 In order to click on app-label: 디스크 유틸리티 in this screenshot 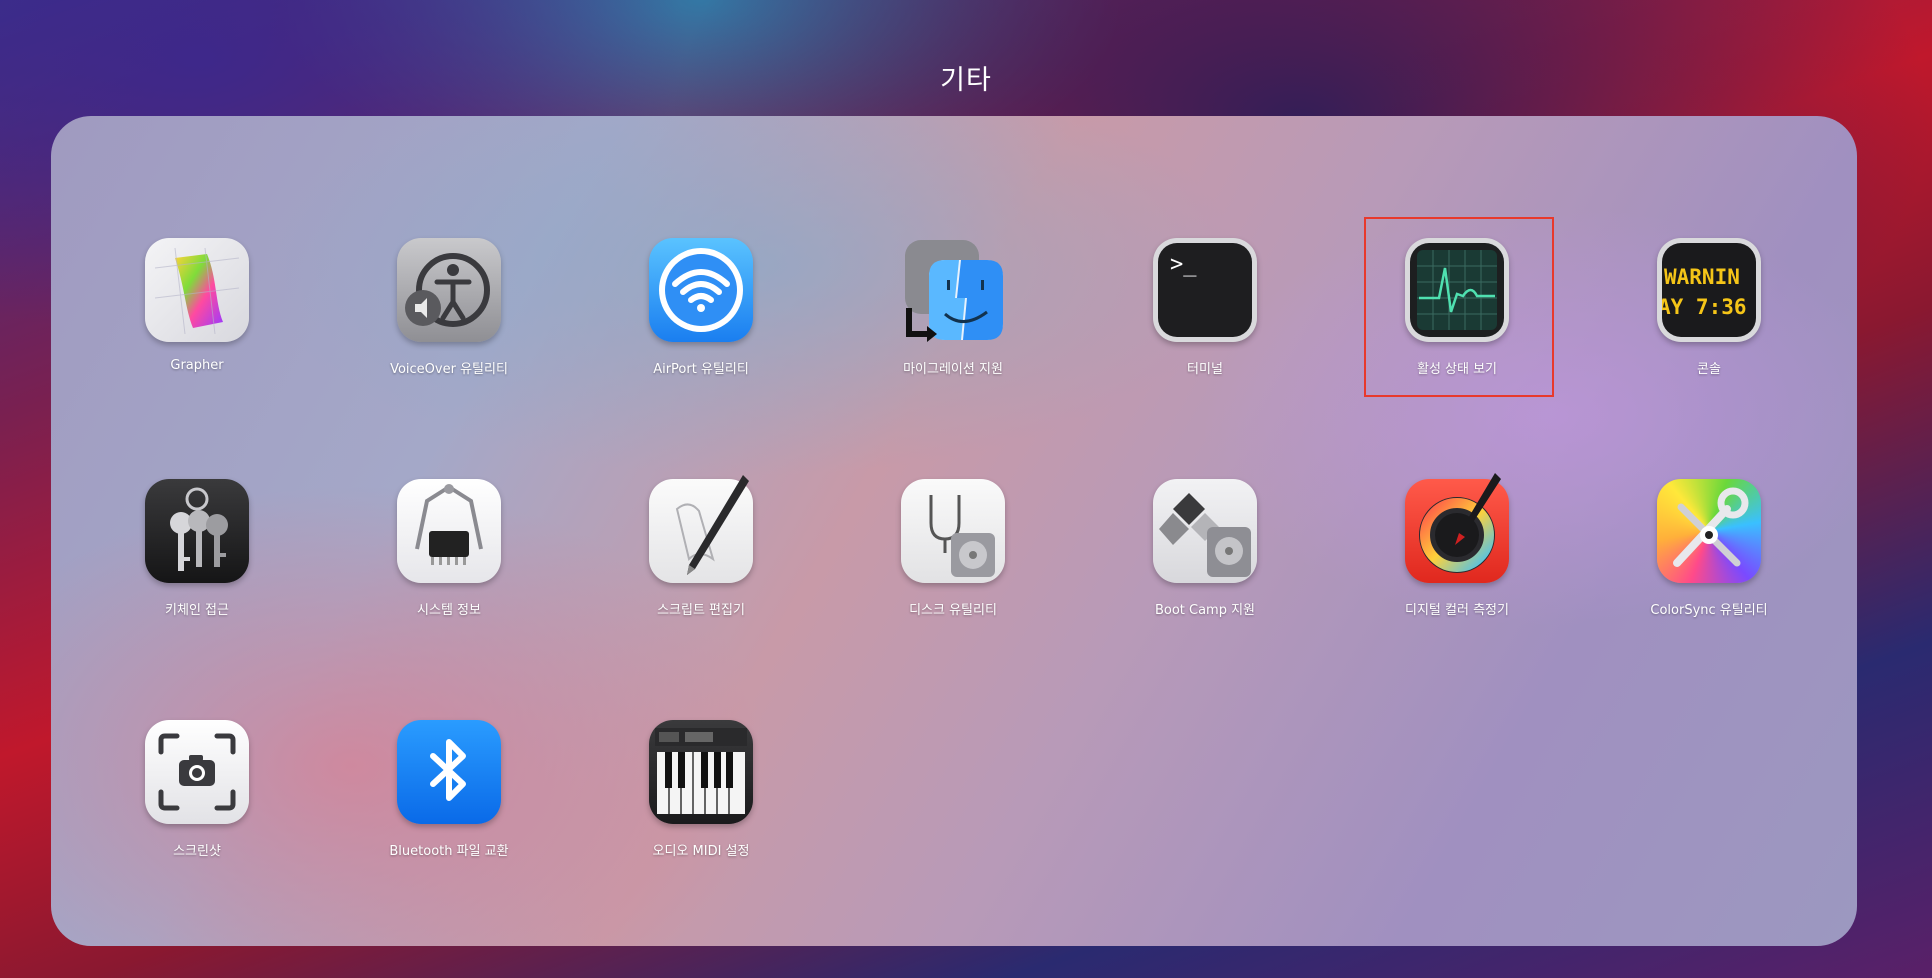, I will do `click(953, 610)`.